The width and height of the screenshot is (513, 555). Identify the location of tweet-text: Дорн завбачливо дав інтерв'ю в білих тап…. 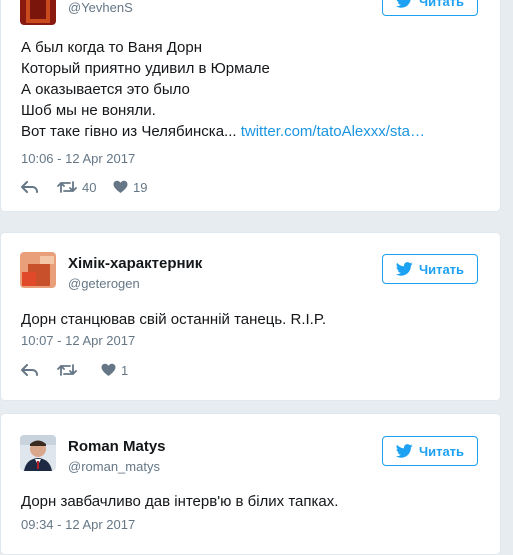
(250, 501).